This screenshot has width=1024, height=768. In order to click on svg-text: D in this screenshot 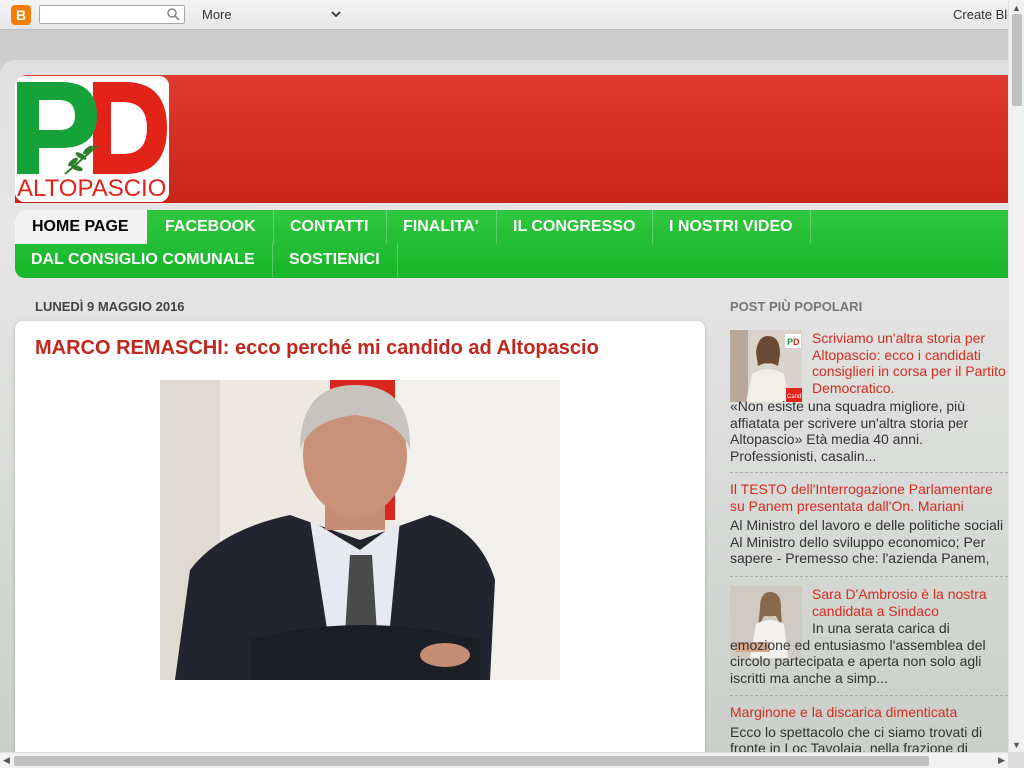, I will do `click(796, 342)`.